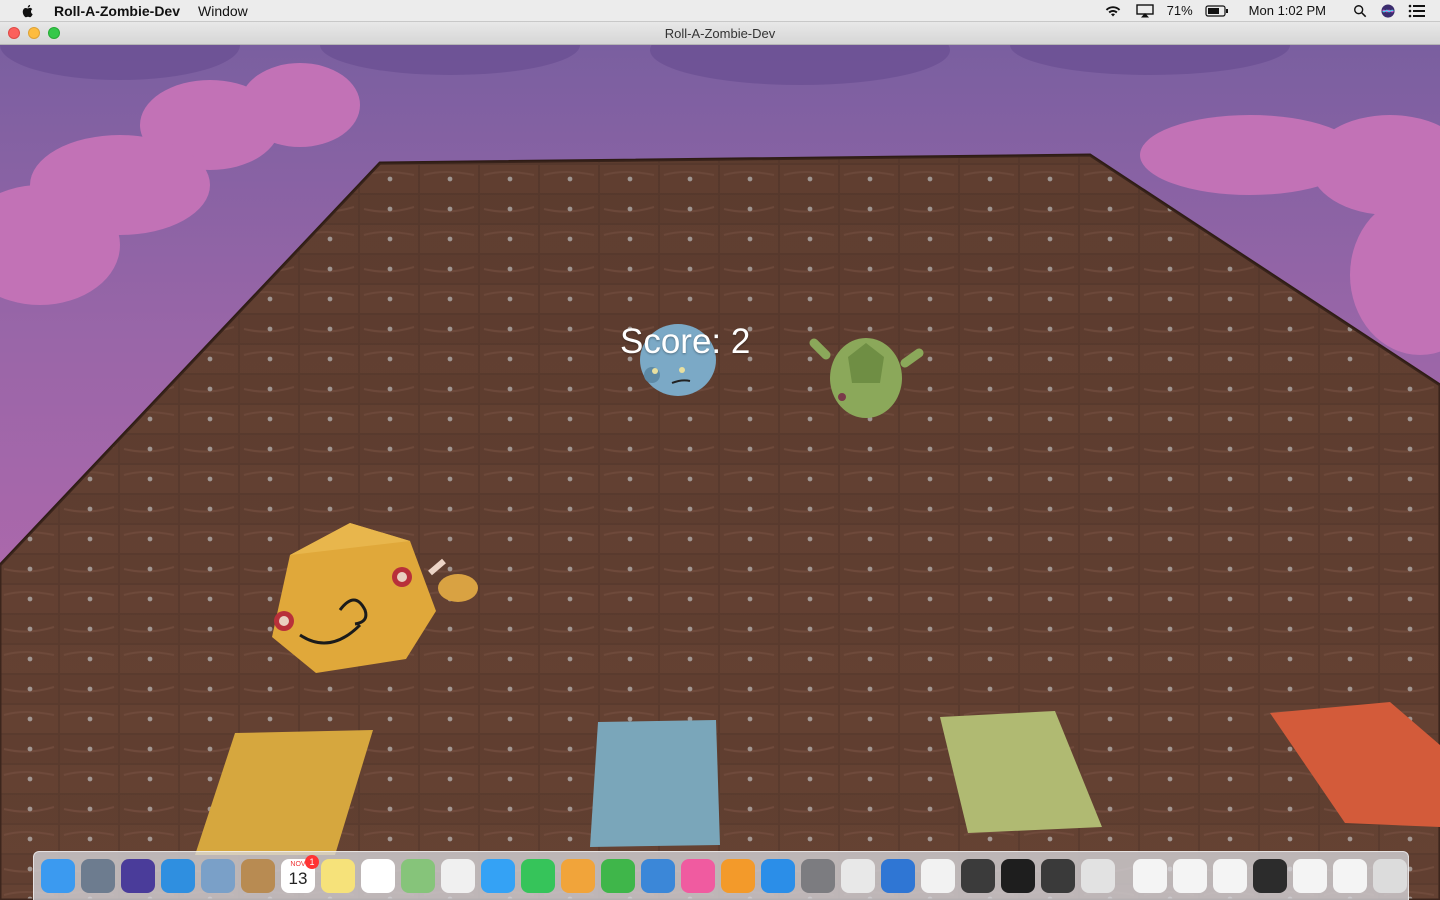 The width and height of the screenshot is (1440, 900). What do you see at coordinates (978, 876) in the screenshot?
I see `sublime-text-icon` at bounding box center [978, 876].